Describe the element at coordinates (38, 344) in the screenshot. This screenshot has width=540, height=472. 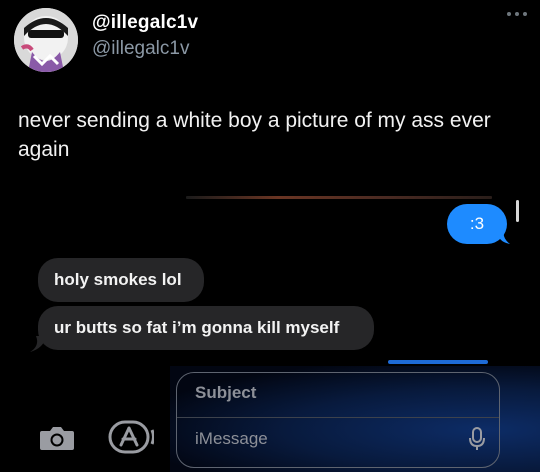
I see `received-bubble-tail` at that location.